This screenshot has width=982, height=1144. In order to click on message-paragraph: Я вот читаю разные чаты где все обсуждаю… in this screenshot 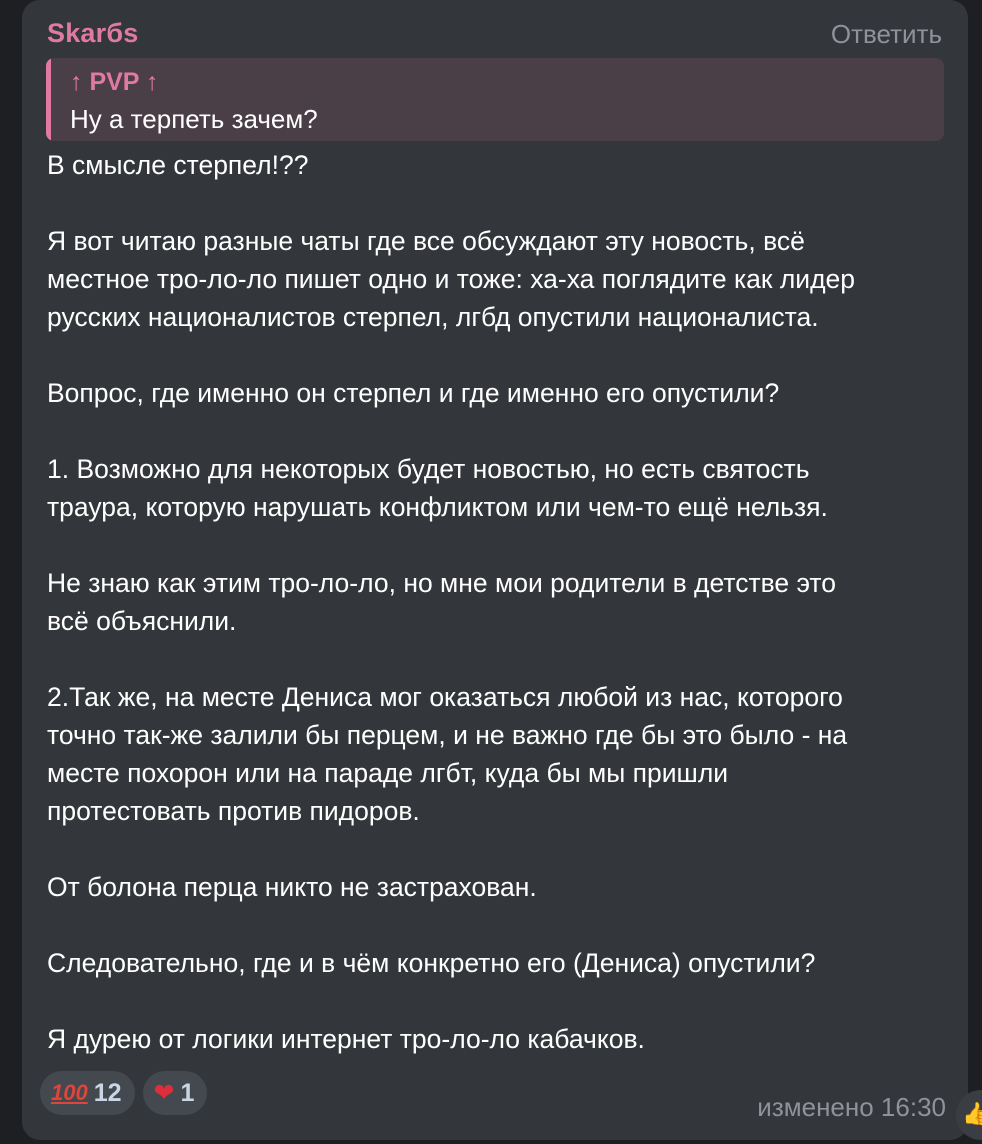, I will do `click(451, 279)`.